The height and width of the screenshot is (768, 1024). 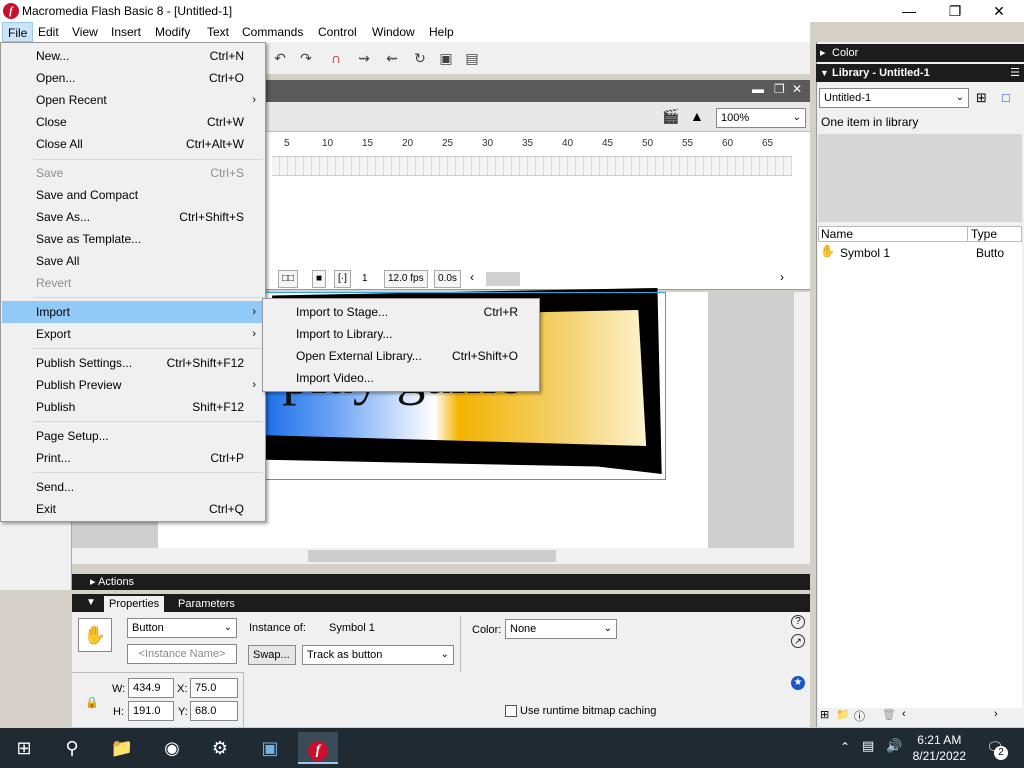 What do you see at coordinates (214, 688) in the screenshot?
I see `x-input: 75.0` at bounding box center [214, 688].